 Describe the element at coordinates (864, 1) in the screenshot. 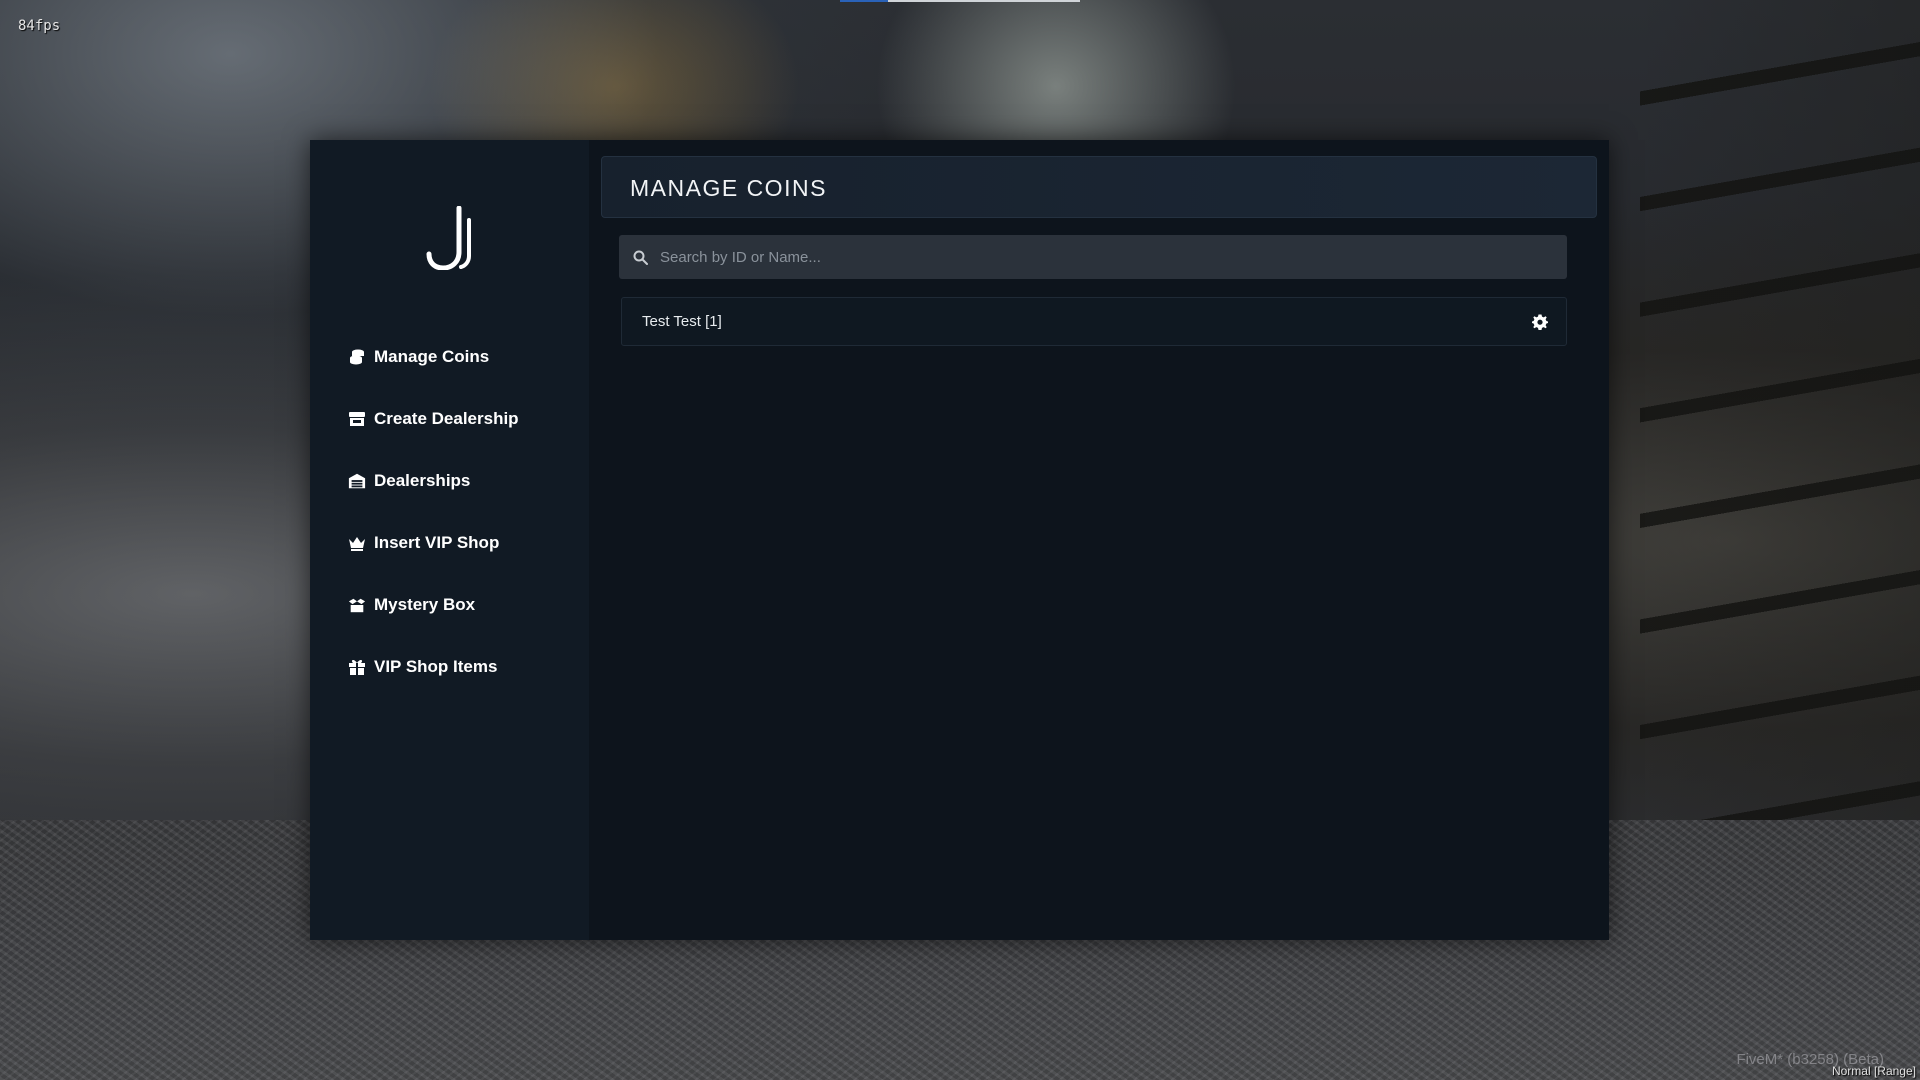

I see `progress-segment` at that location.